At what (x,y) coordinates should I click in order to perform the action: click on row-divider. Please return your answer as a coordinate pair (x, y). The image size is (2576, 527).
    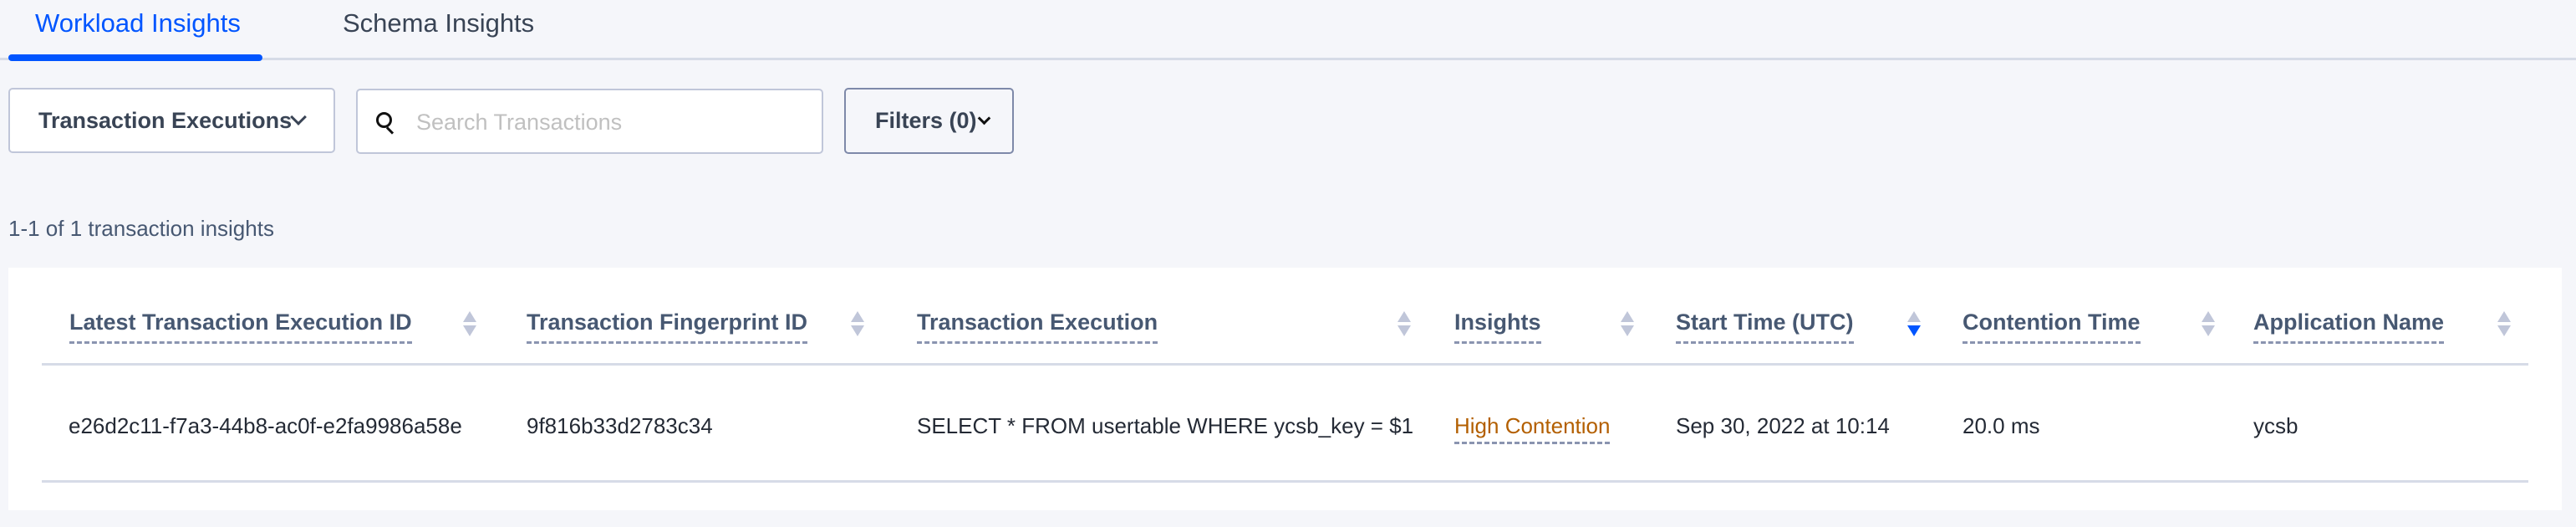
    Looking at the image, I should click on (1285, 481).